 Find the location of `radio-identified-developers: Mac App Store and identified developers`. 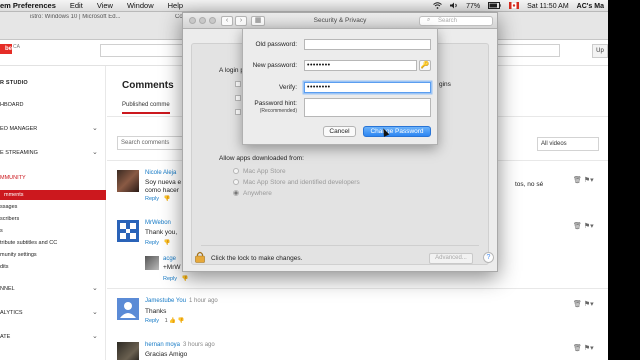

radio-identified-developers: Mac App Store and identified developers is located at coordinates (296, 182).